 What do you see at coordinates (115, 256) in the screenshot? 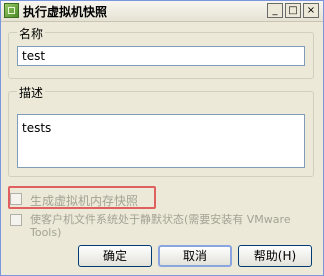
I see `ok-button: 确定` at bounding box center [115, 256].